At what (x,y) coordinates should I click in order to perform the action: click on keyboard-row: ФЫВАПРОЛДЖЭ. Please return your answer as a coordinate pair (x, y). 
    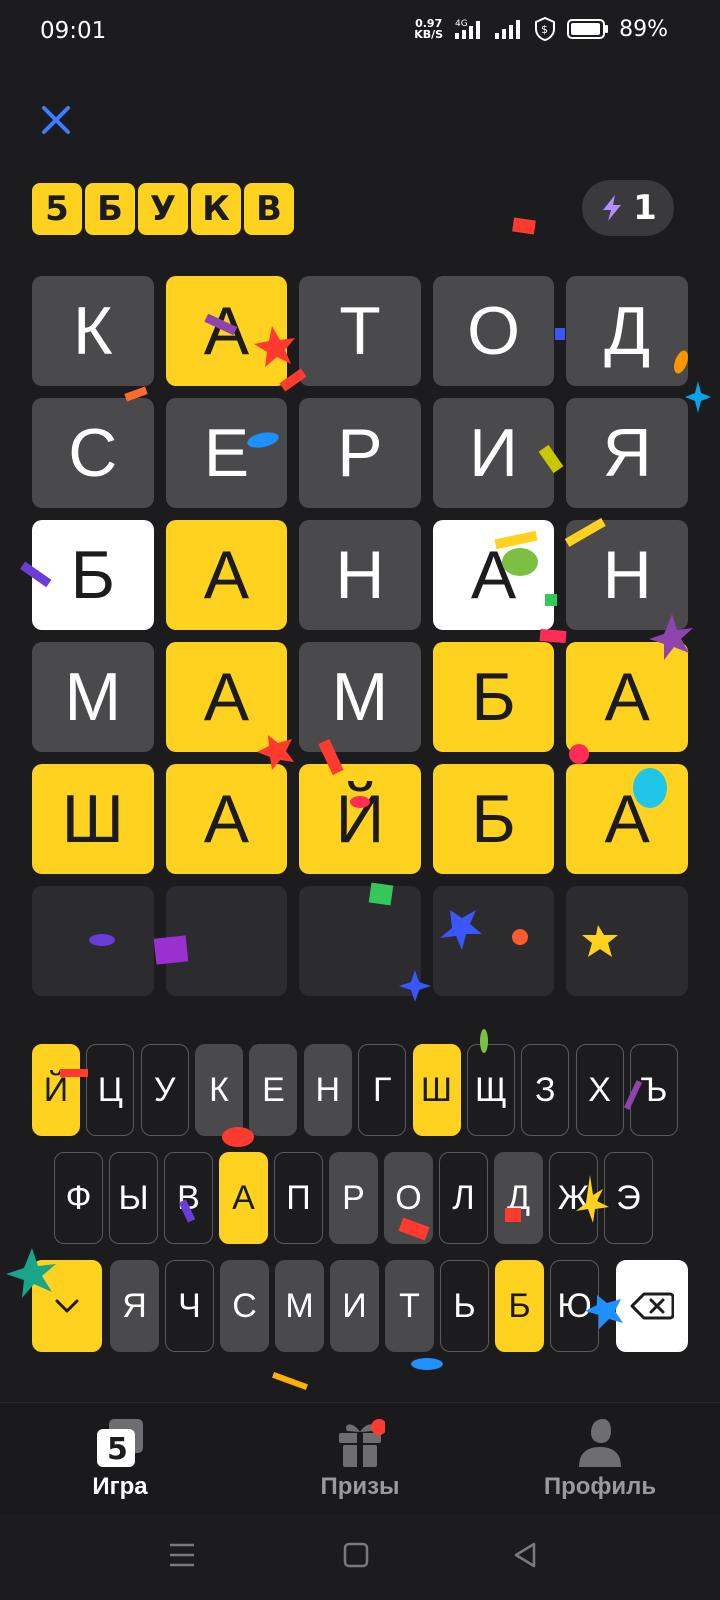
    Looking at the image, I should click on (360, 1198).